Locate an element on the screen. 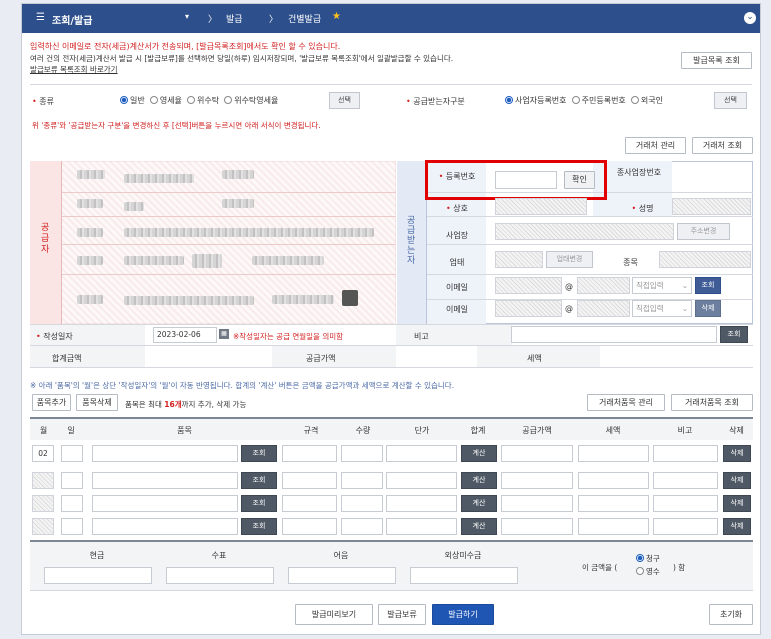 The image size is (771, 639). biz-type-input is located at coordinates (519, 259).